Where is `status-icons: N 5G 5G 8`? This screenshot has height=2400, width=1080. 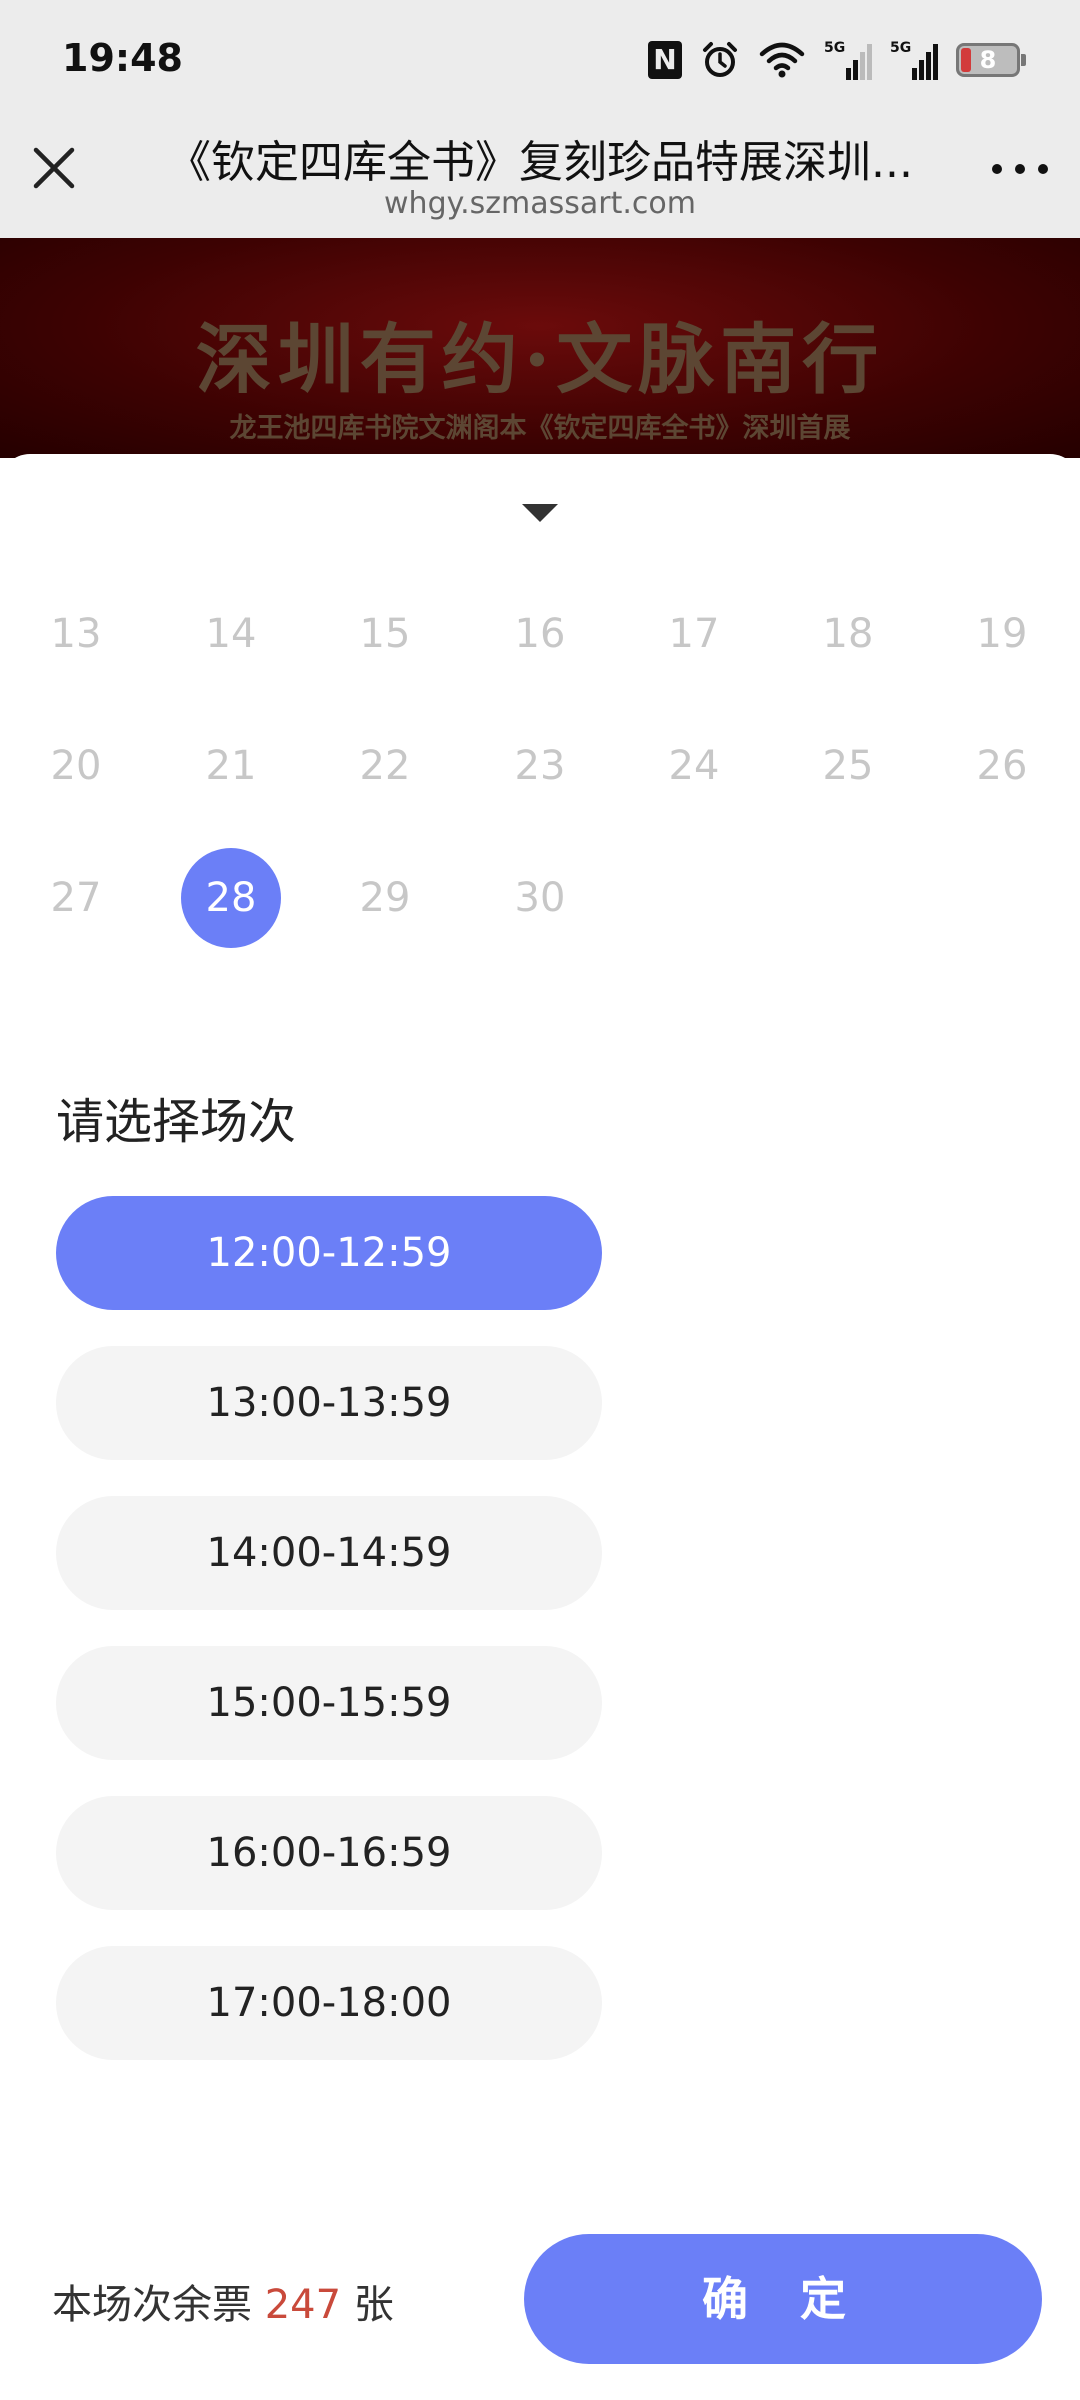
status-icons: N 5G 5G 8 is located at coordinates (837, 60).